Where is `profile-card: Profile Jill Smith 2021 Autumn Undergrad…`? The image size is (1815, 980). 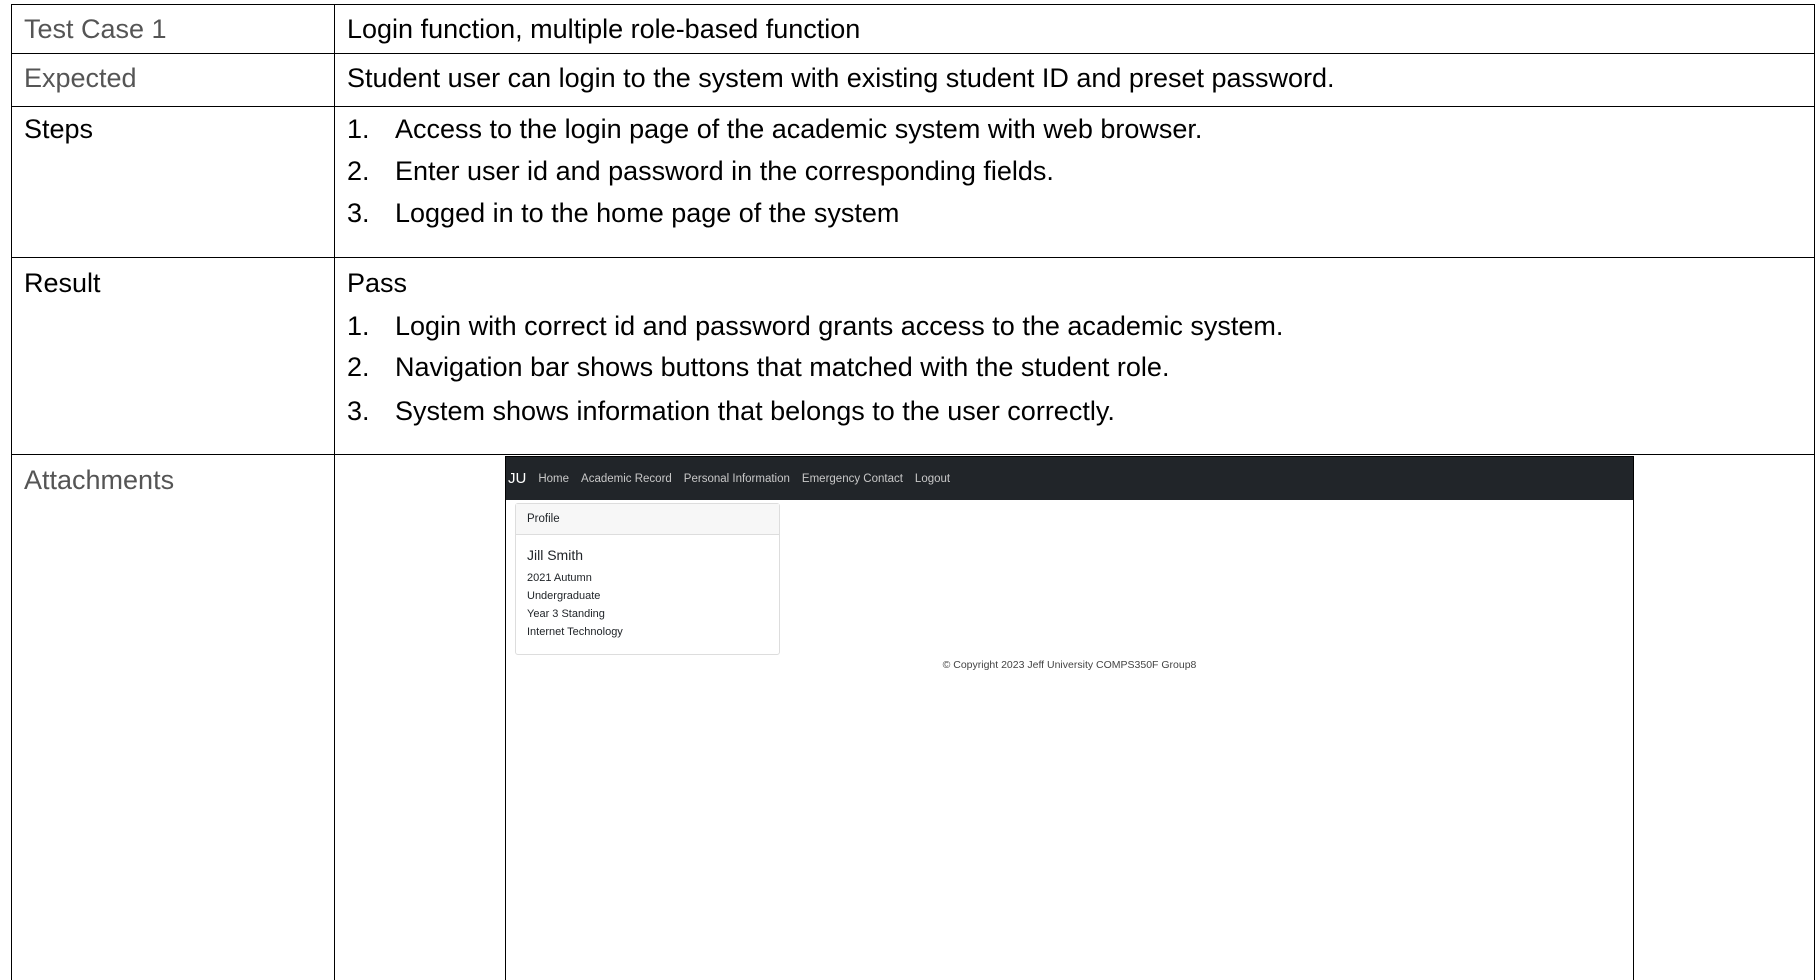 profile-card: Profile Jill Smith 2021 Autumn Undergrad… is located at coordinates (647, 579).